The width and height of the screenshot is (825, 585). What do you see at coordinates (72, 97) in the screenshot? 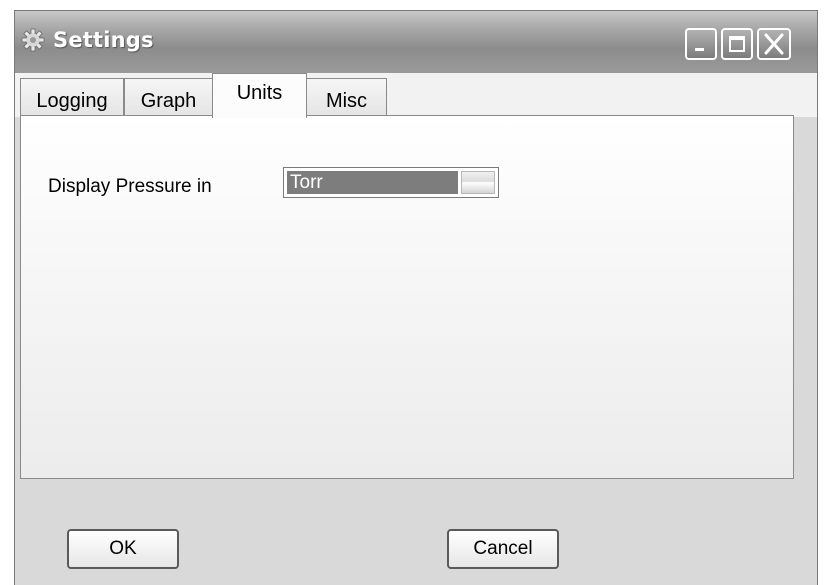
I see `tab-logging: Logging` at bounding box center [72, 97].